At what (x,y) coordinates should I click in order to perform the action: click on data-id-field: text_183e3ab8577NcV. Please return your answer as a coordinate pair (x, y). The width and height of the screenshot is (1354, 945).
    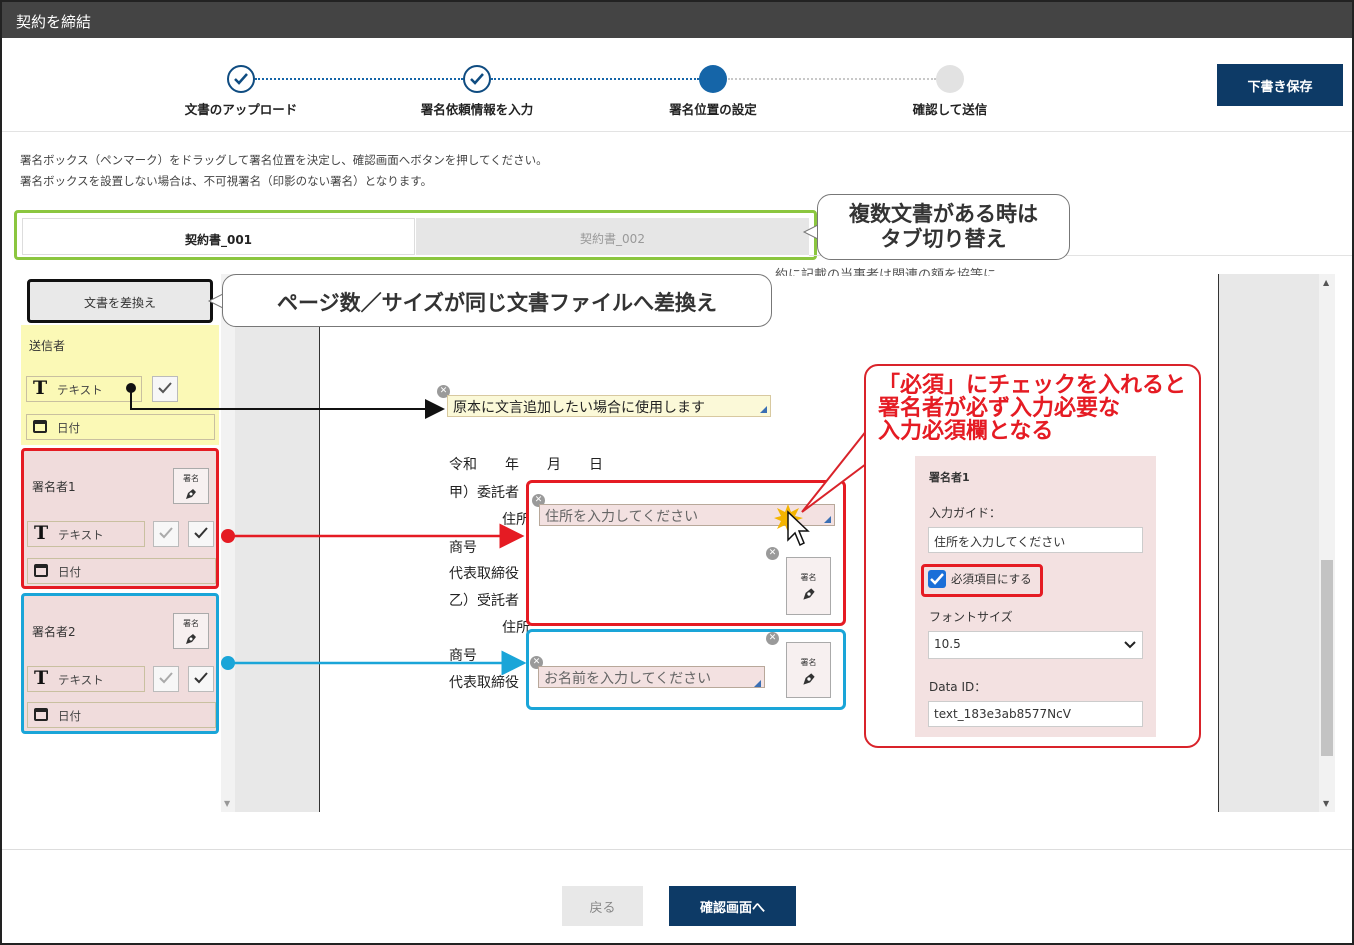
    Looking at the image, I should click on (1035, 714).